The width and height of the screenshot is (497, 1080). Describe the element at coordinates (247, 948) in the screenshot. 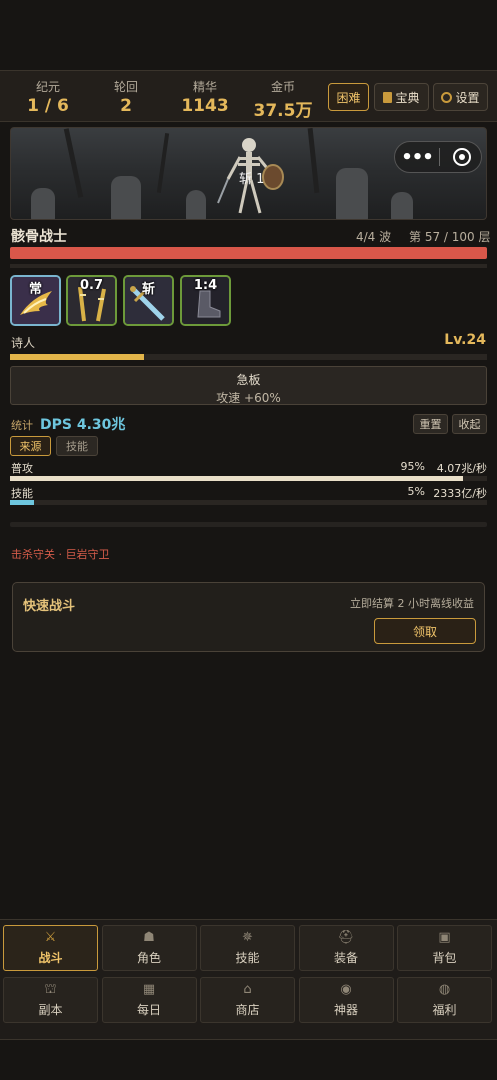

I see `nav-spark: ✵ 技能` at that location.